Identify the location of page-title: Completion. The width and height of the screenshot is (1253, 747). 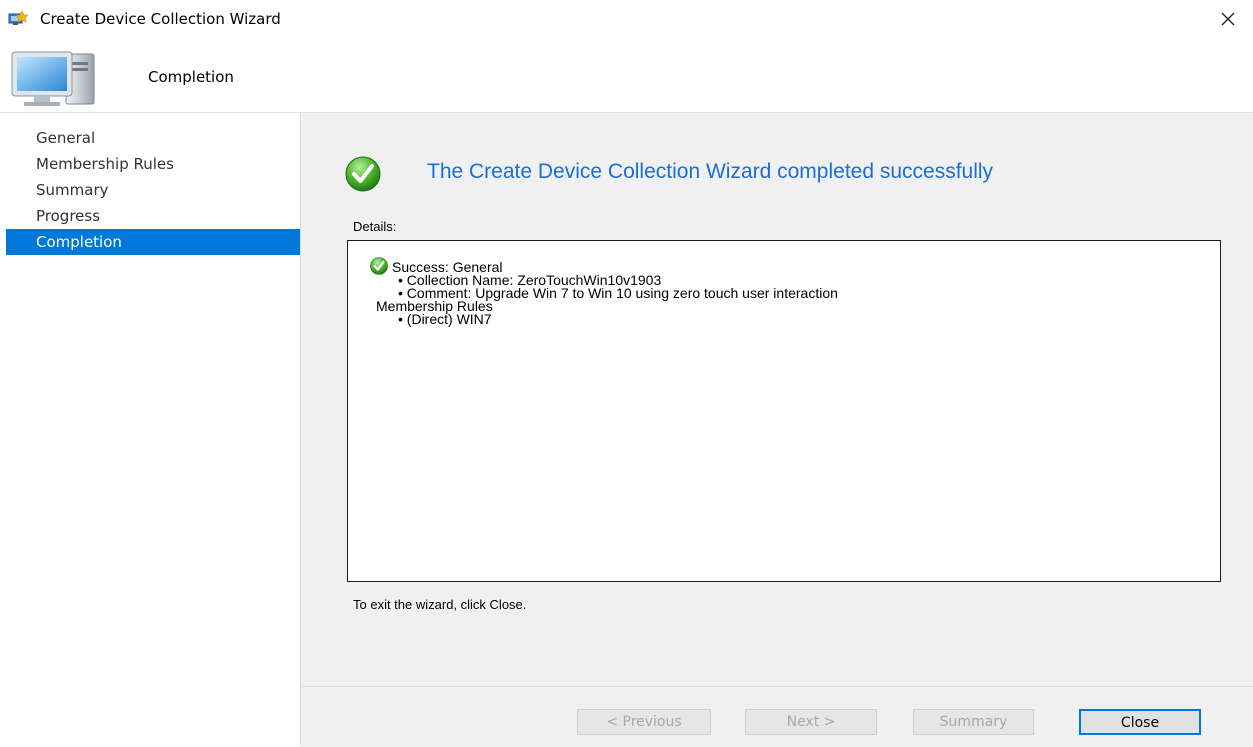
(191, 77).